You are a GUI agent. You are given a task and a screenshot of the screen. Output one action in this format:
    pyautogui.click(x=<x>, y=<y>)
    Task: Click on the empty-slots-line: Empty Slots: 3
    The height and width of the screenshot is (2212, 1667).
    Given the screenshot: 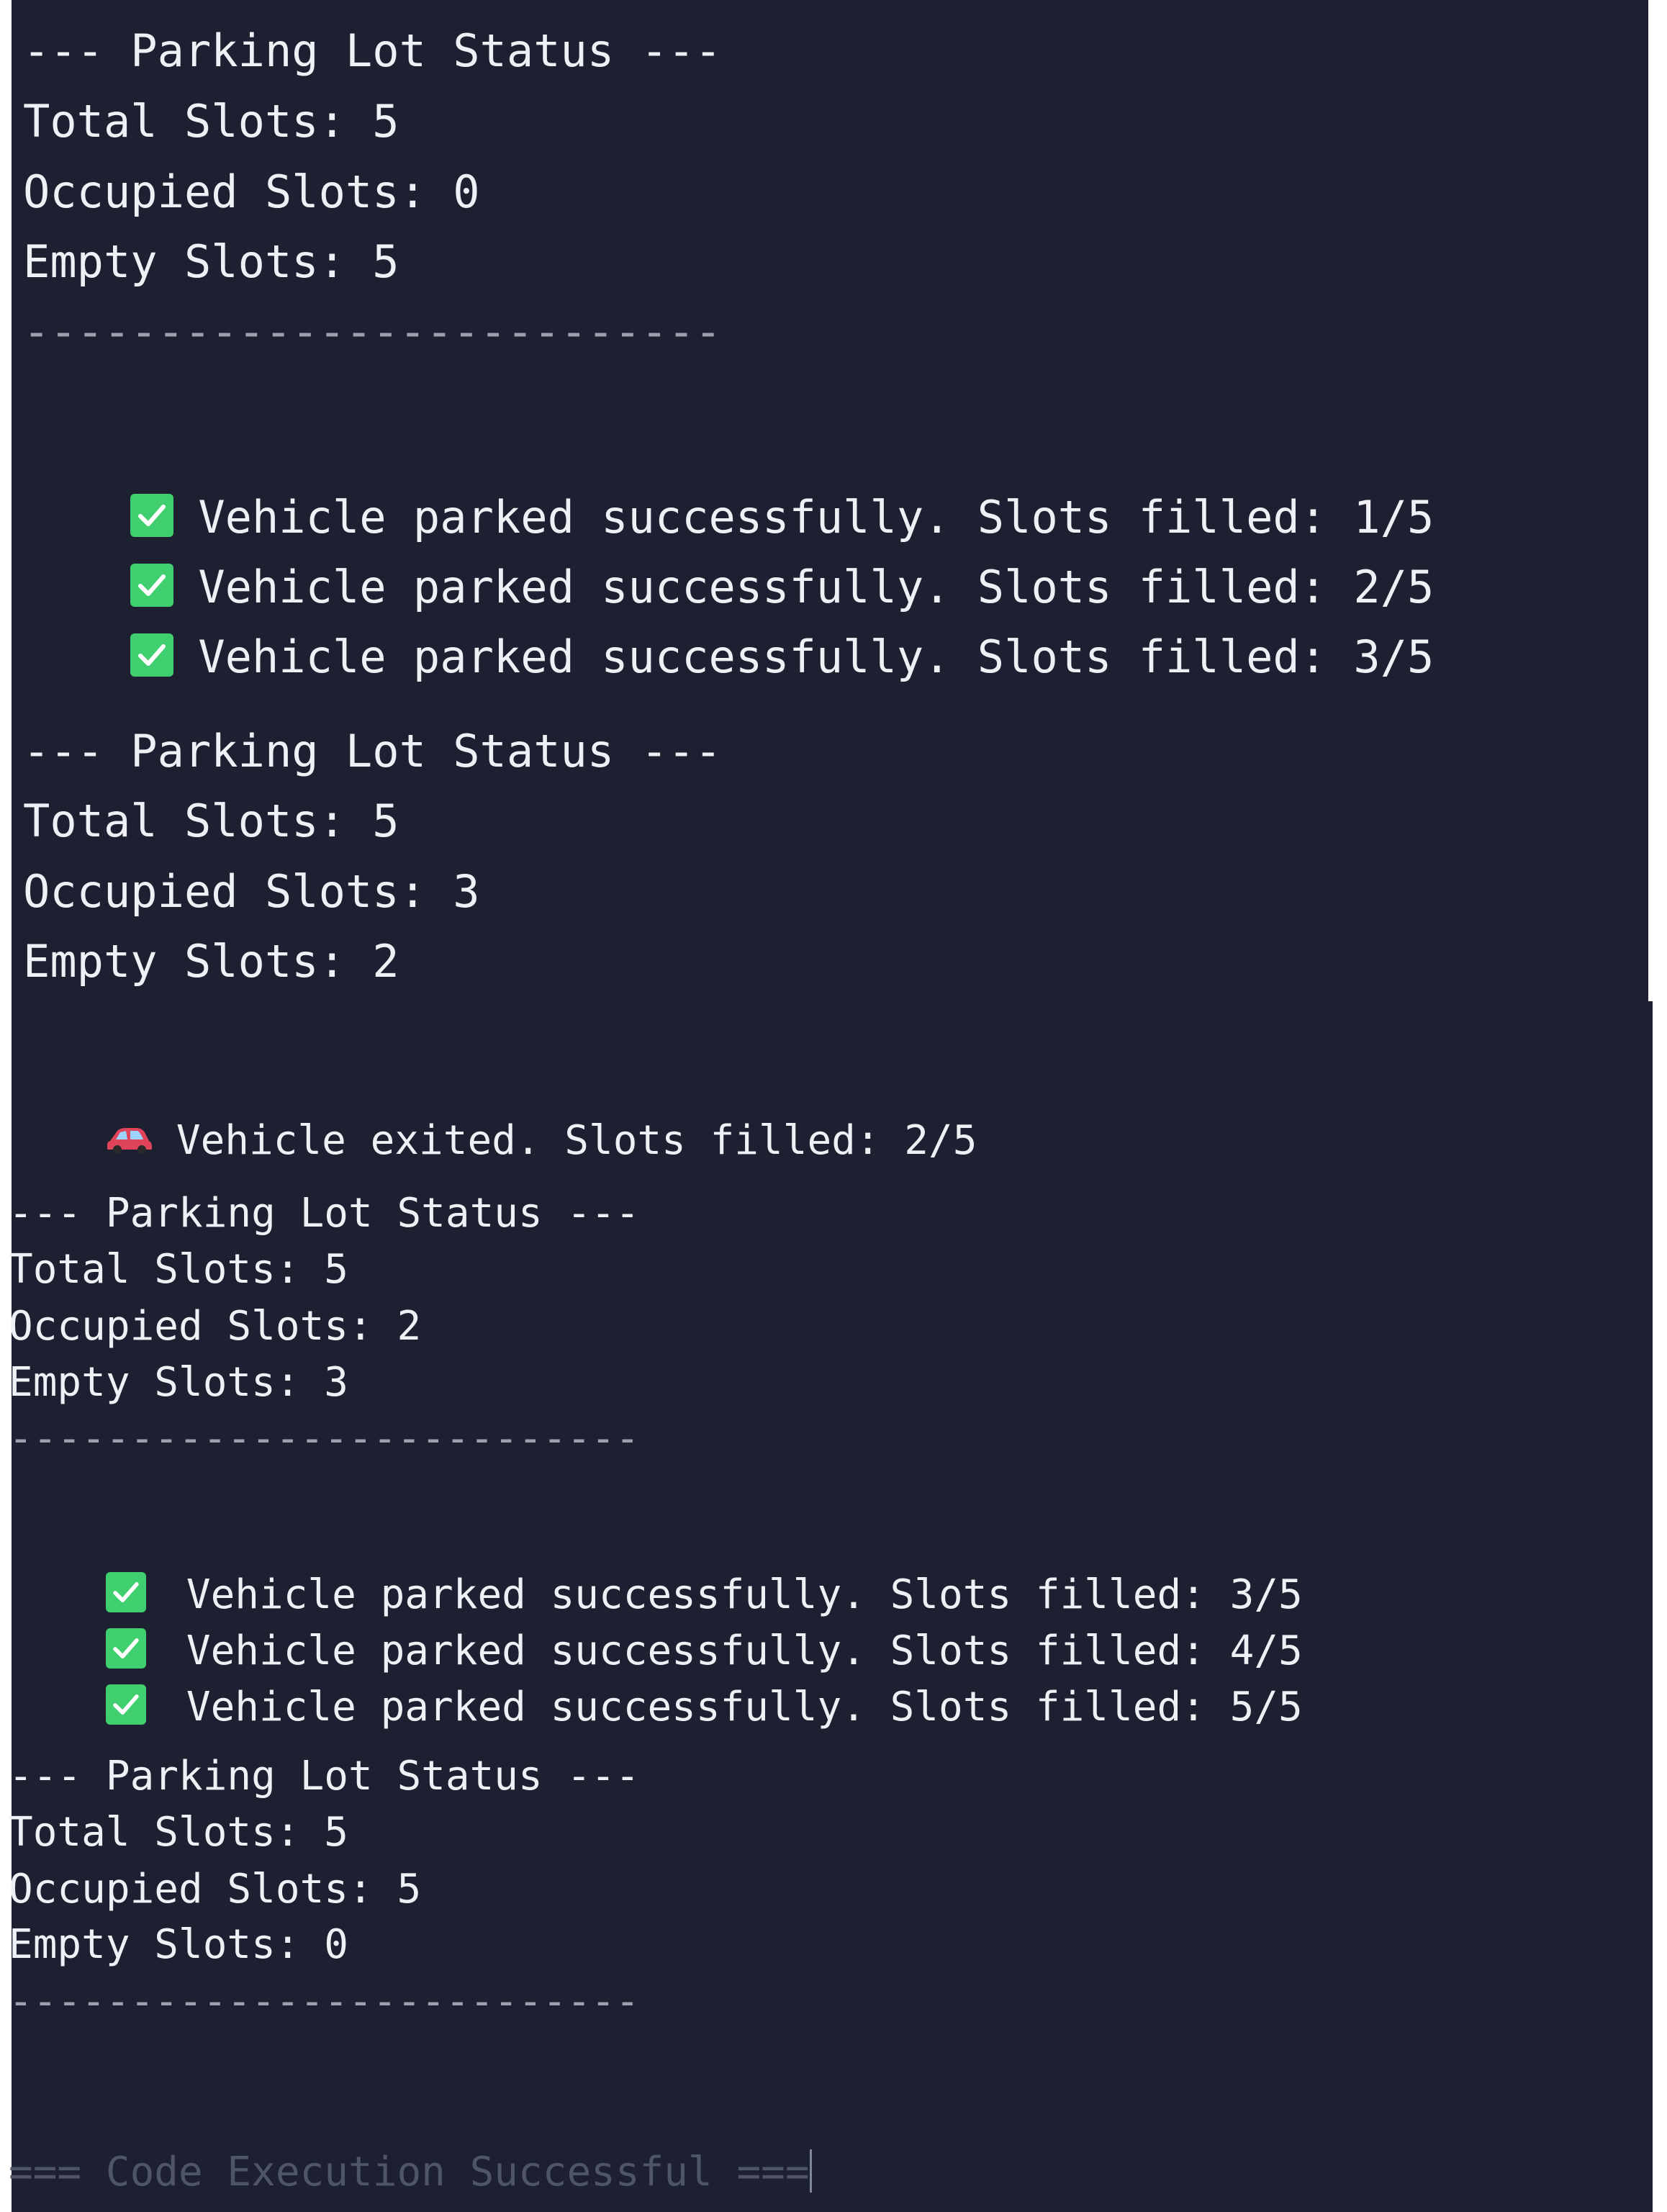 What is the action you would take?
    pyautogui.click(x=179, y=1382)
    